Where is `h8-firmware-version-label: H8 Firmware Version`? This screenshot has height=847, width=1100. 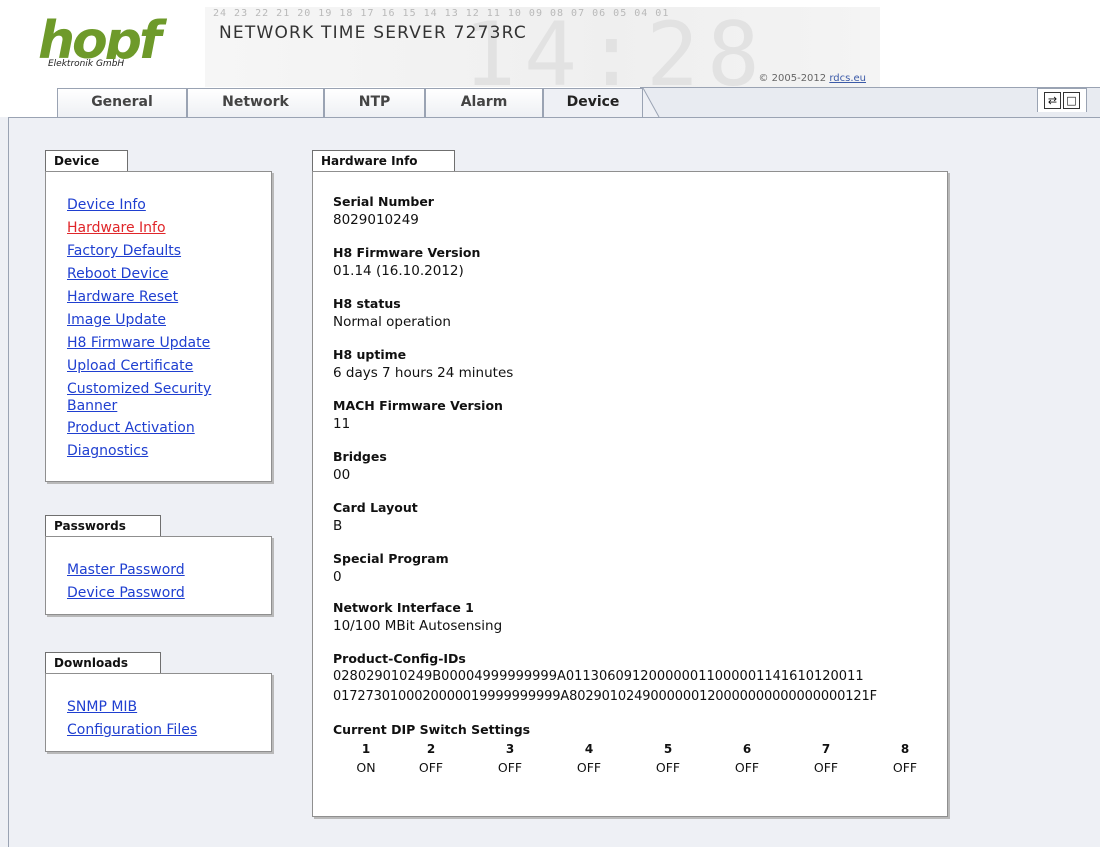 h8-firmware-version-label: H8 Firmware Version is located at coordinates (407, 252).